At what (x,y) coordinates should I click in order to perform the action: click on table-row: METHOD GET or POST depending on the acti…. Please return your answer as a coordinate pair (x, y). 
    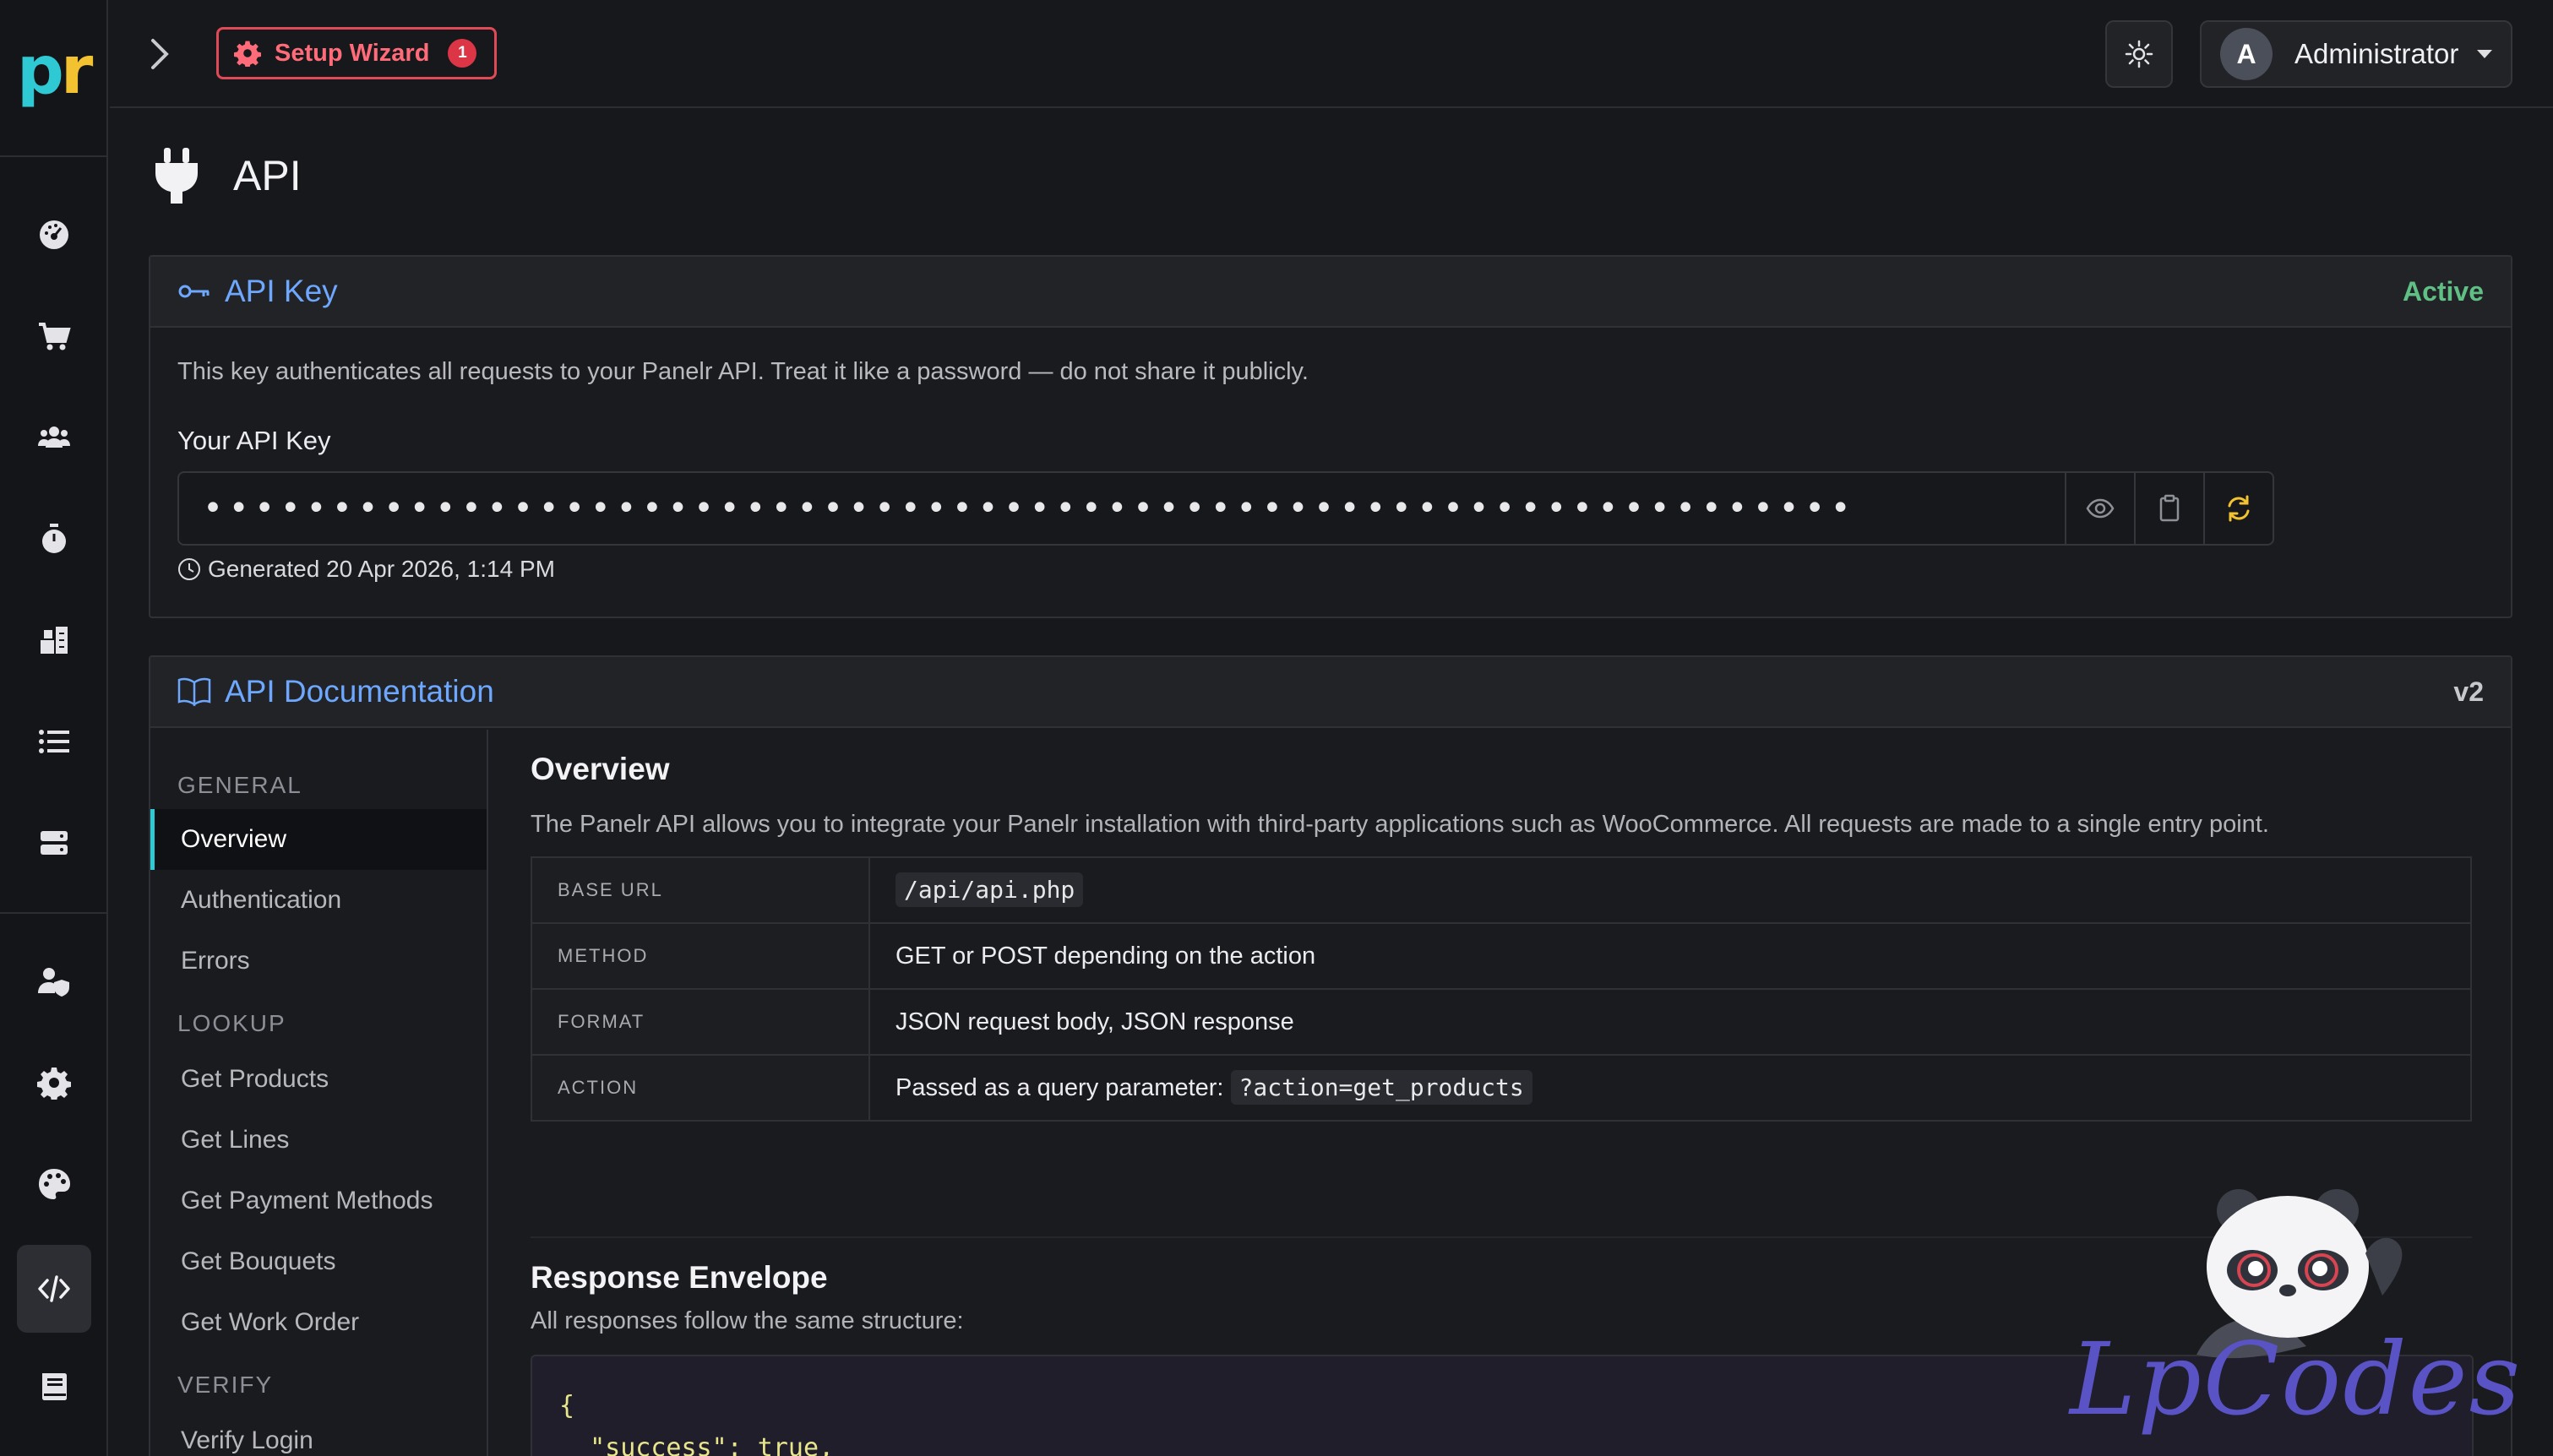
    Looking at the image, I should click on (1501, 956).